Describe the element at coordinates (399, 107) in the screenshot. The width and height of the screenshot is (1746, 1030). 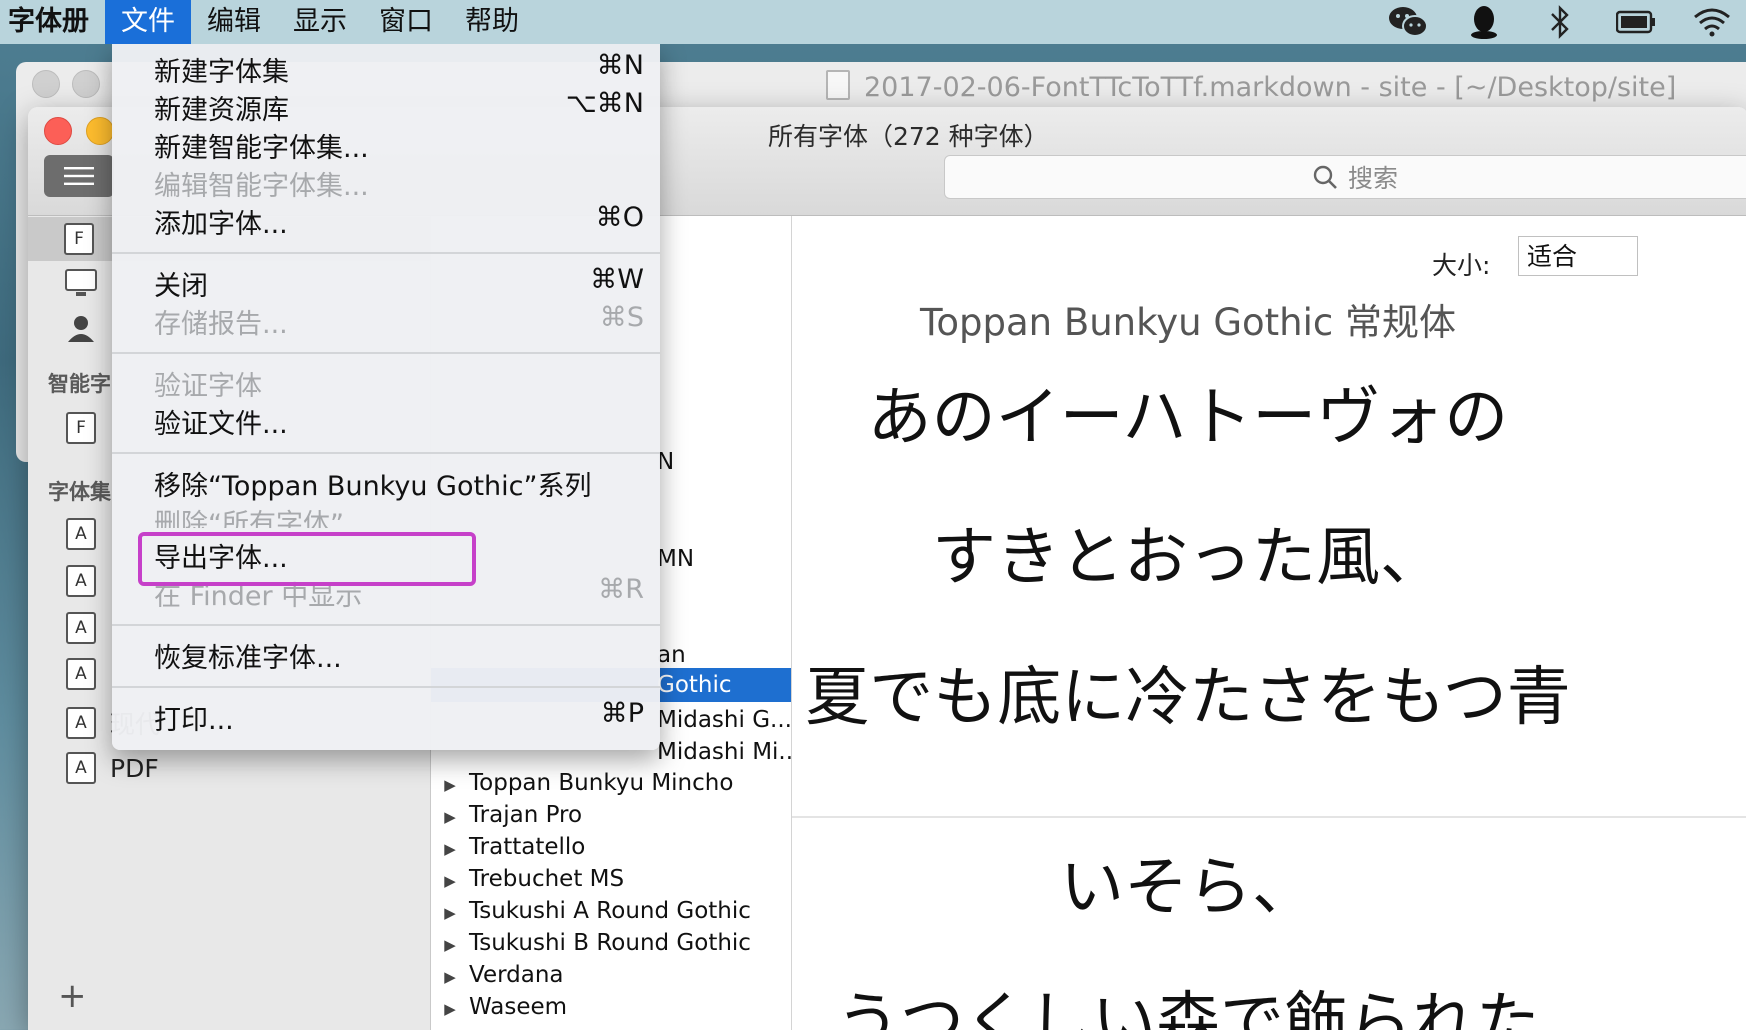
I see `menu-item-new-library: 新建资源库 ⌥⌘N` at that location.